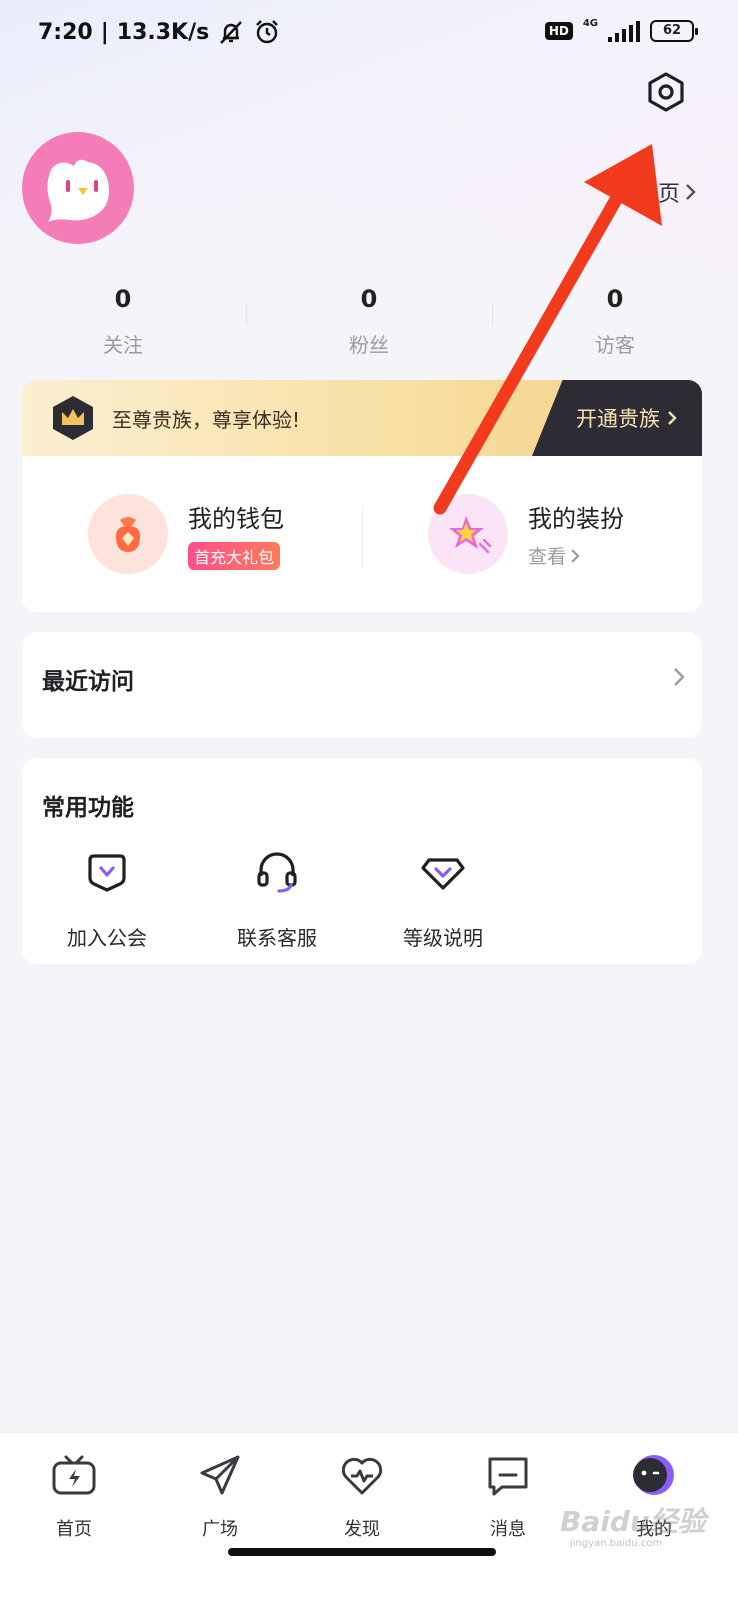 This screenshot has width=738, height=1600. I want to click on dressup-view-label: 查看, so click(547, 557).